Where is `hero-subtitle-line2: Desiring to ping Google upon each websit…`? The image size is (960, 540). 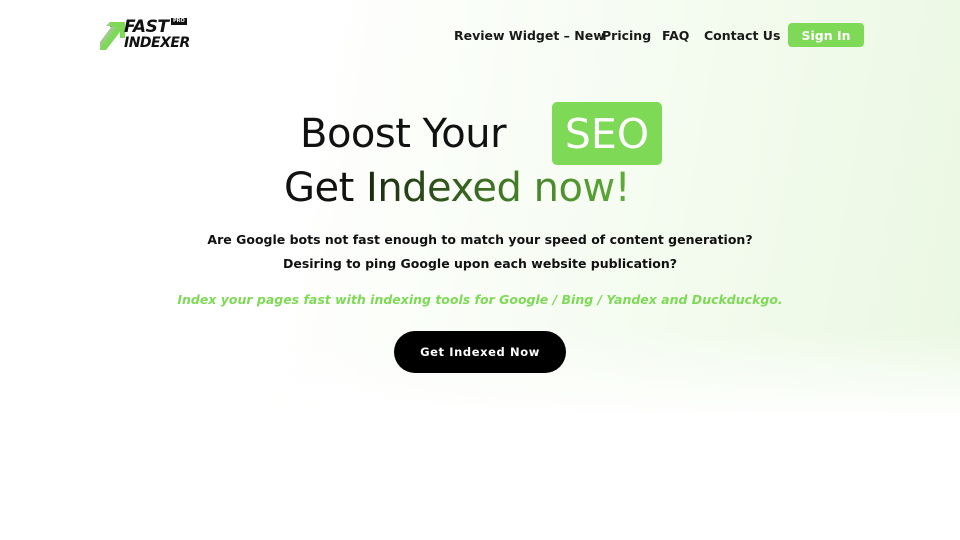
hero-subtitle-line2: Desiring to ping Google upon each websit… is located at coordinates (480, 263).